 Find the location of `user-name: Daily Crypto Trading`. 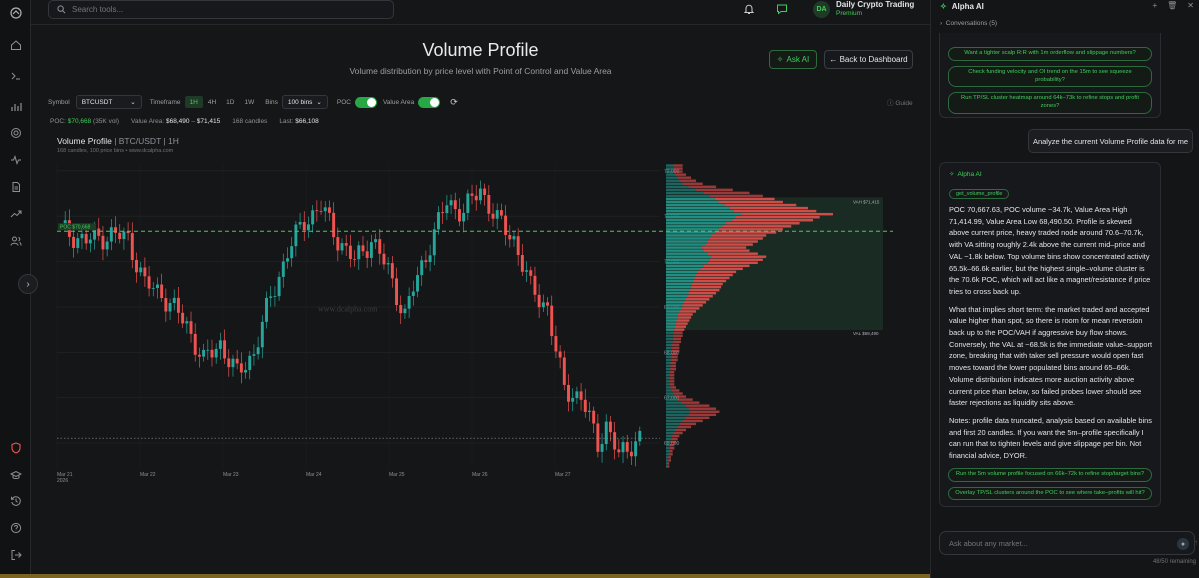

user-name: Daily Crypto Trading is located at coordinates (875, 4).